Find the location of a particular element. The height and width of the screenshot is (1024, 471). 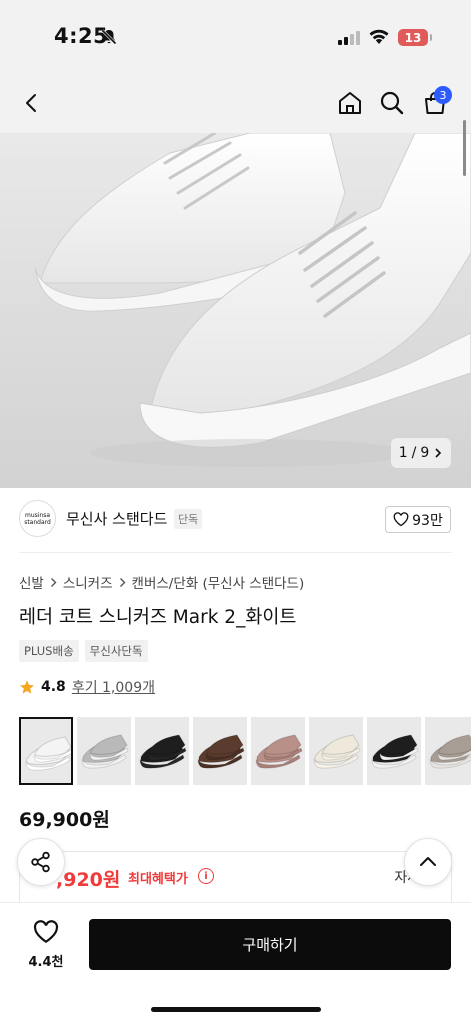

color-thumbnail-black is located at coordinates (162, 751).